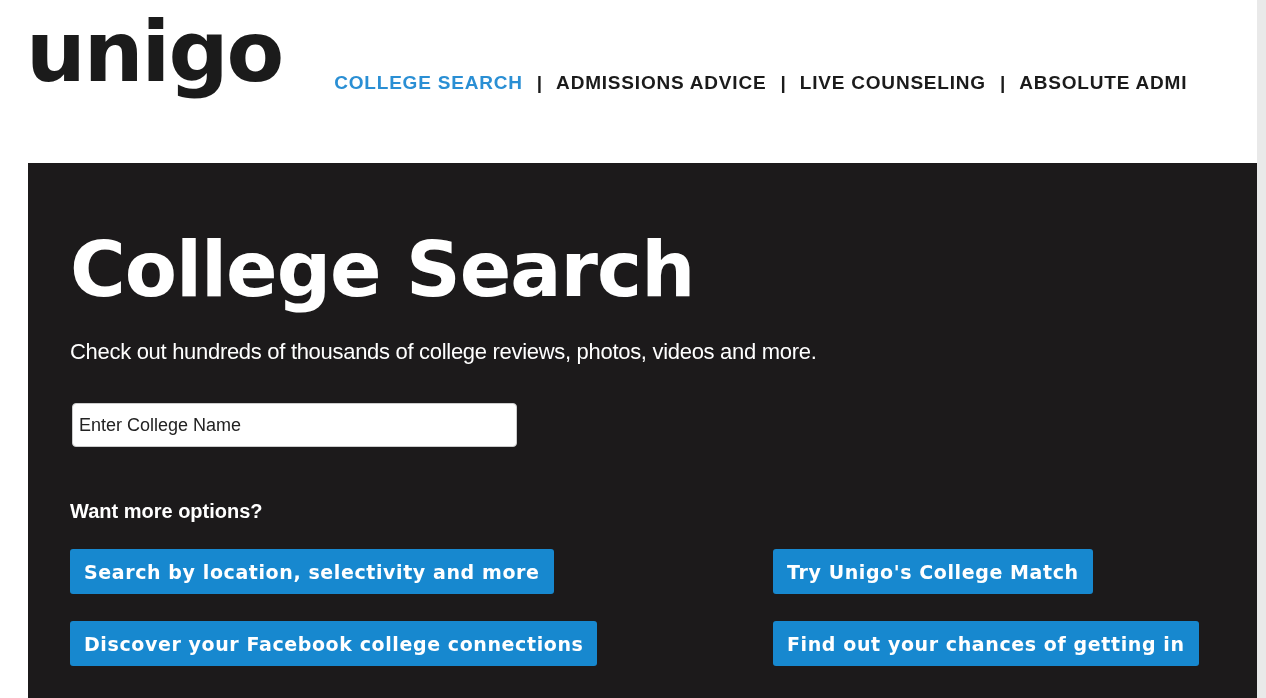 This screenshot has height=698, width=1266. Describe the element at coordinates (383, 270) in the screenshot. I see `page-title: College Search` at that location.